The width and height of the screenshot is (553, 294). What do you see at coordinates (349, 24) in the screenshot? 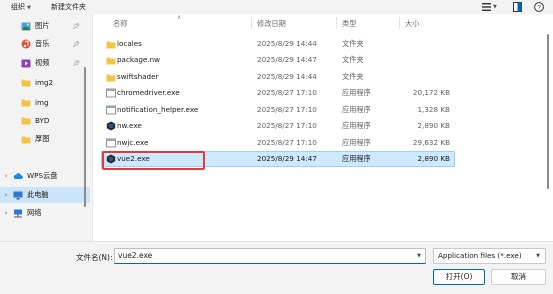
I see `column-type: 类型` at bounding box center [349, 24].